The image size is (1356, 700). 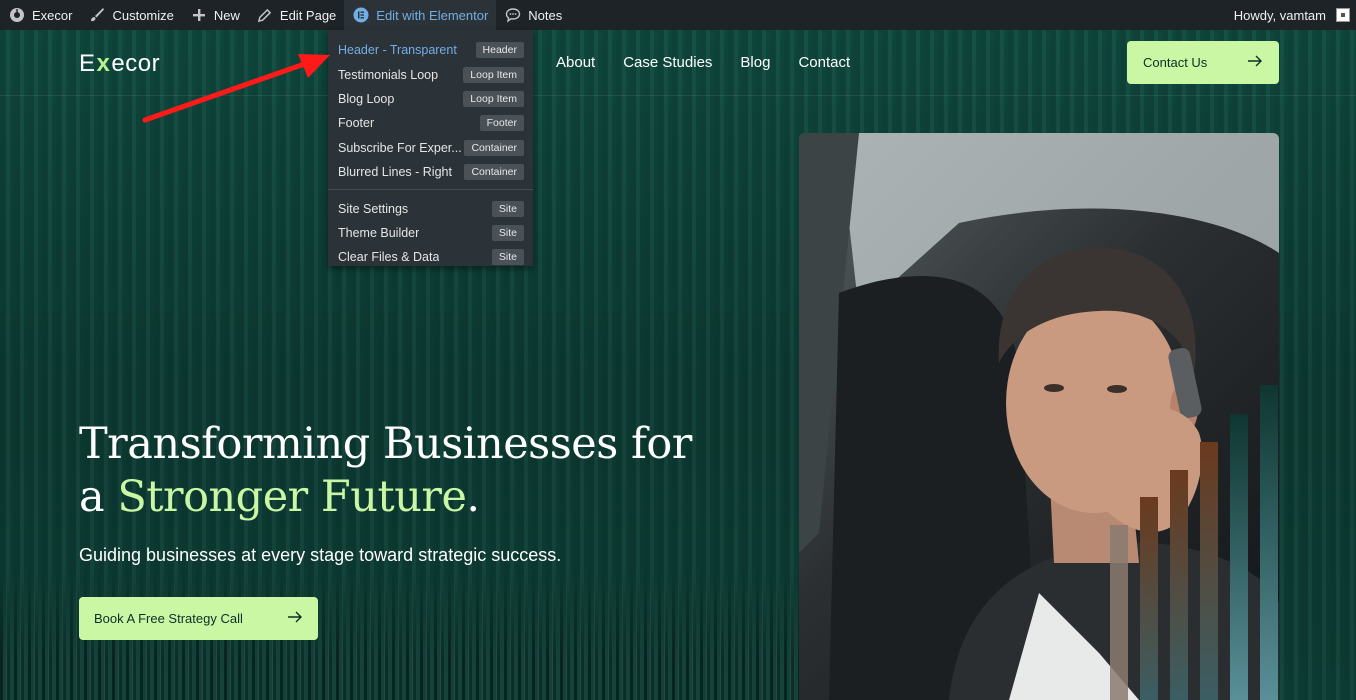 I want to click on dashboard-icon, so click(x=17, y=15).